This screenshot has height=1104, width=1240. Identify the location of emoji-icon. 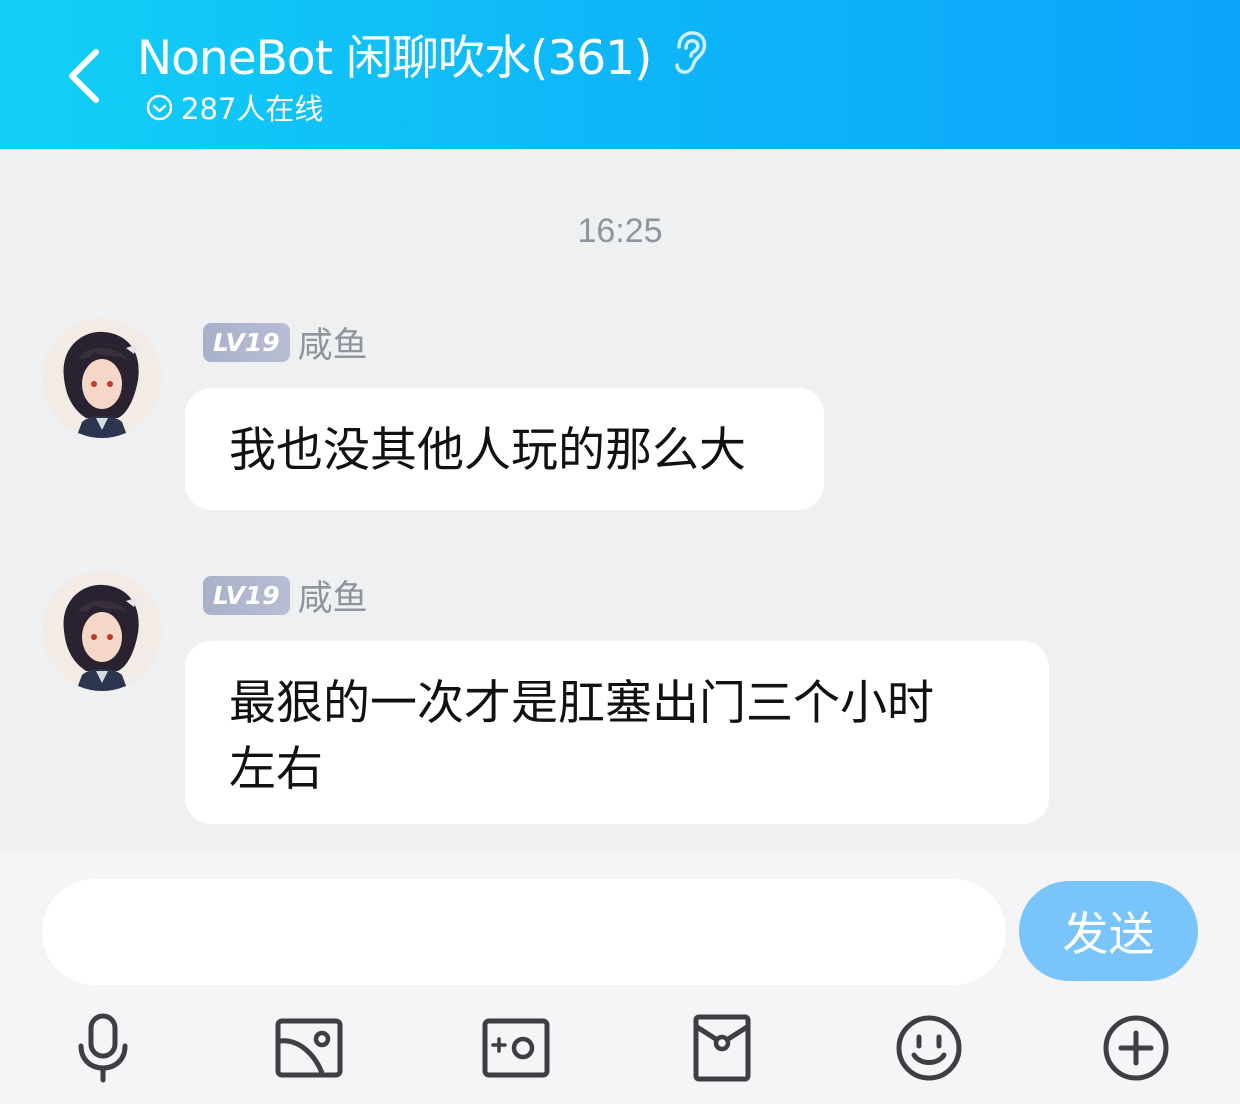
(929, 1048).